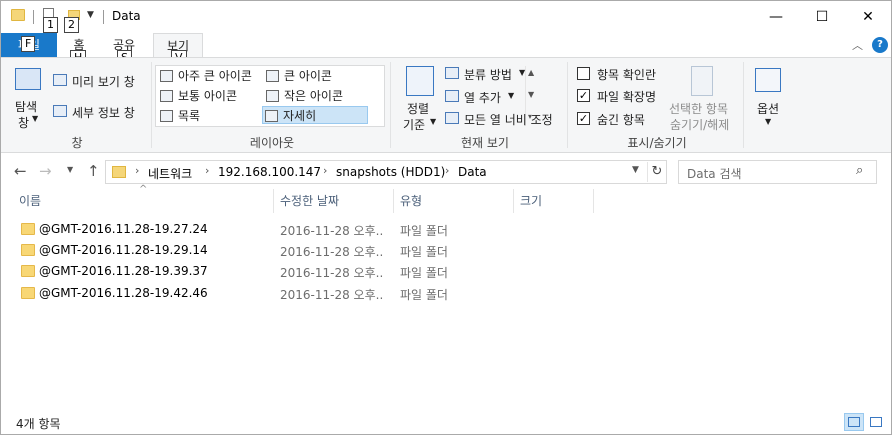 Image resolution: width=892 pixels, height=435 pixels. I want to click on divider, so click(151, 105).